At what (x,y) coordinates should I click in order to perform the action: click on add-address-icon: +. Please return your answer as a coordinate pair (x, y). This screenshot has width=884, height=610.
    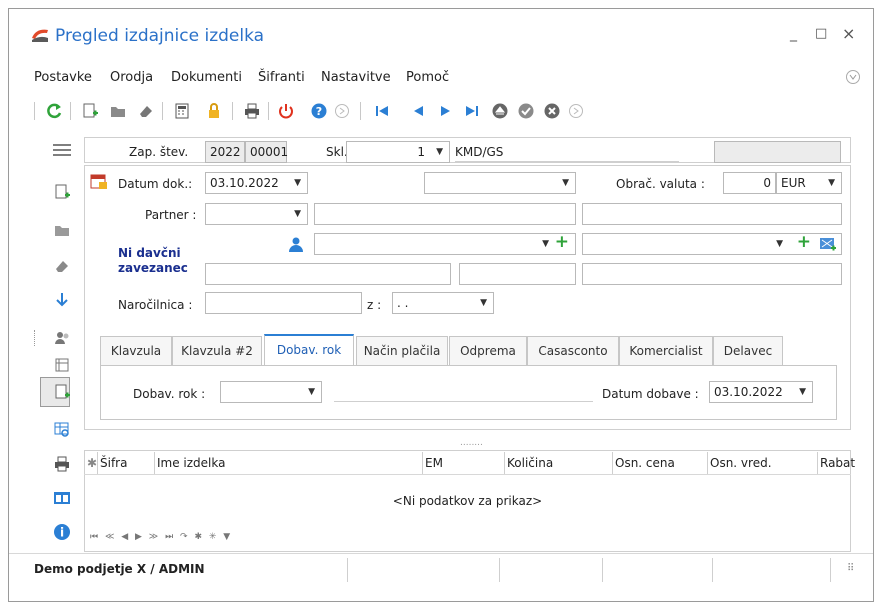
    Looking at the image, I should click on (804, 242).